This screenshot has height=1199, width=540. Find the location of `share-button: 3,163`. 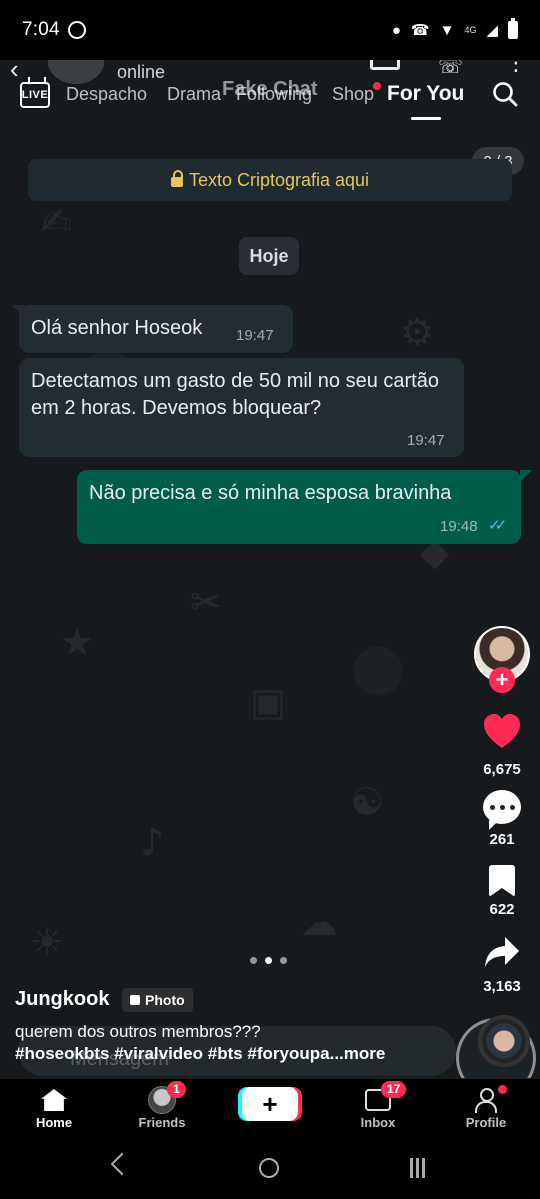

share-button: 3,163 is located at coordinates (502, 965).